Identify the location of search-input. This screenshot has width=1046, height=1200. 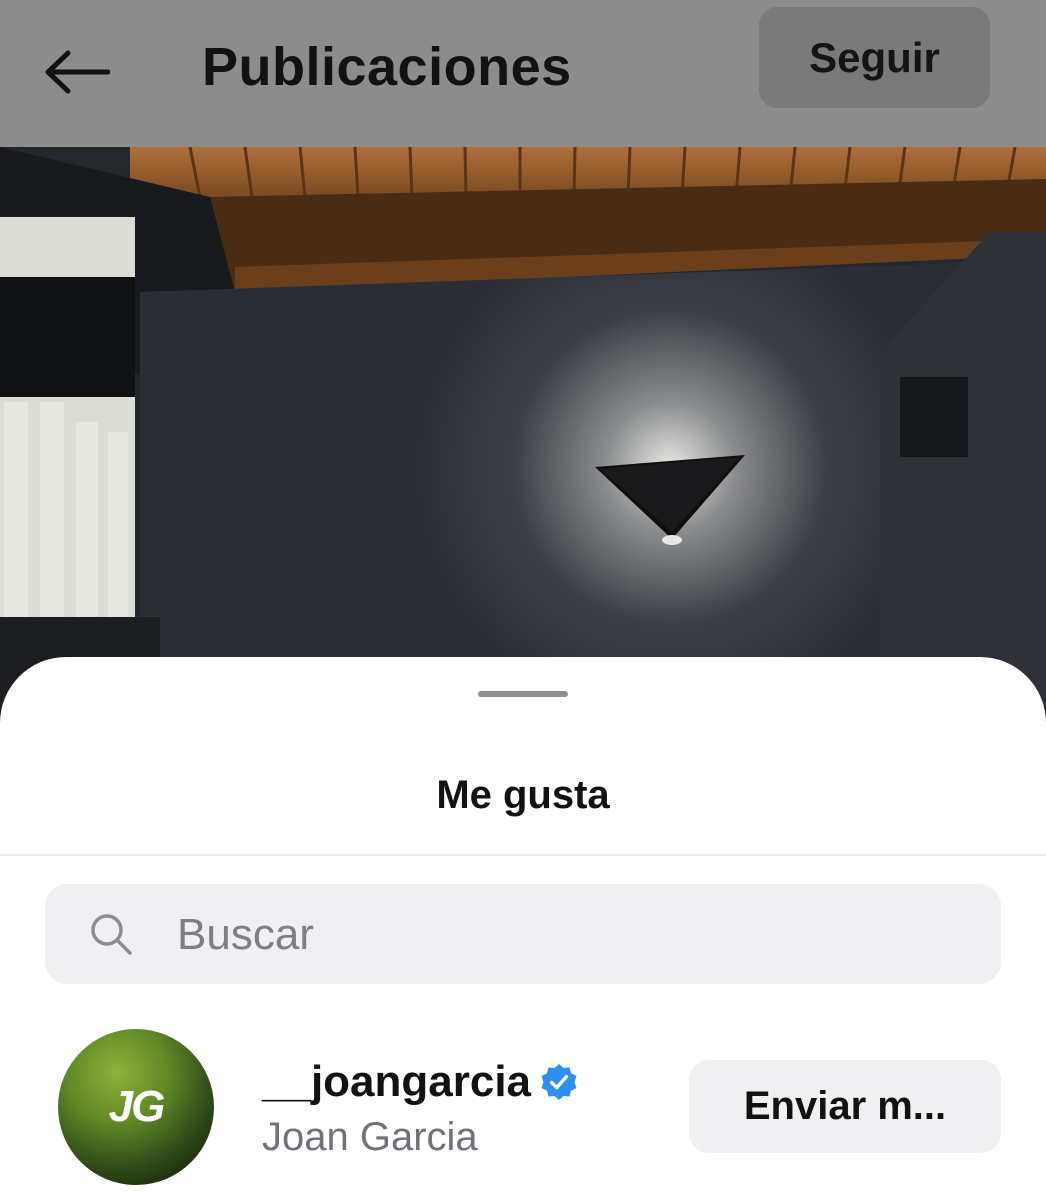
(567, 935).